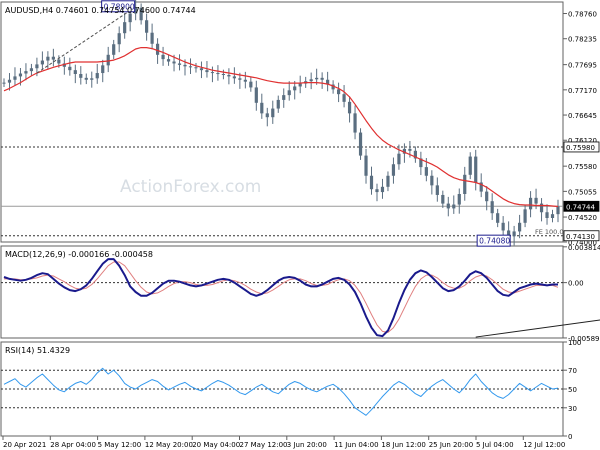 The width and height of the screenshot is (600, 450). Describe the element at coordinates (190, 187) in the screenshot. I see `watermark: ActionForex.com` at that location.